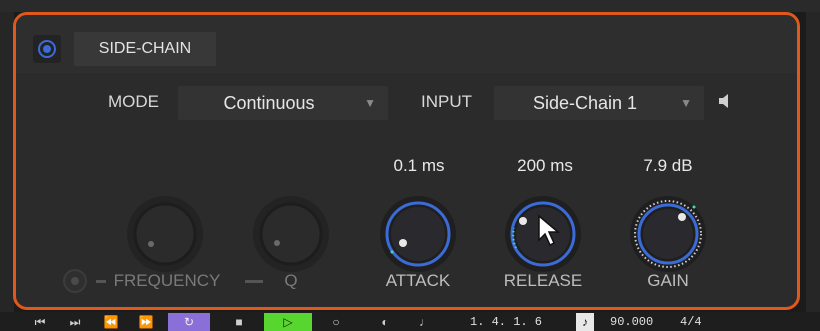 The image size is (820, 331). What do you see at coordinates (631, 322) in the screenshot?
I see `tempo-display: 90.000` at bounding box center [631, 322].